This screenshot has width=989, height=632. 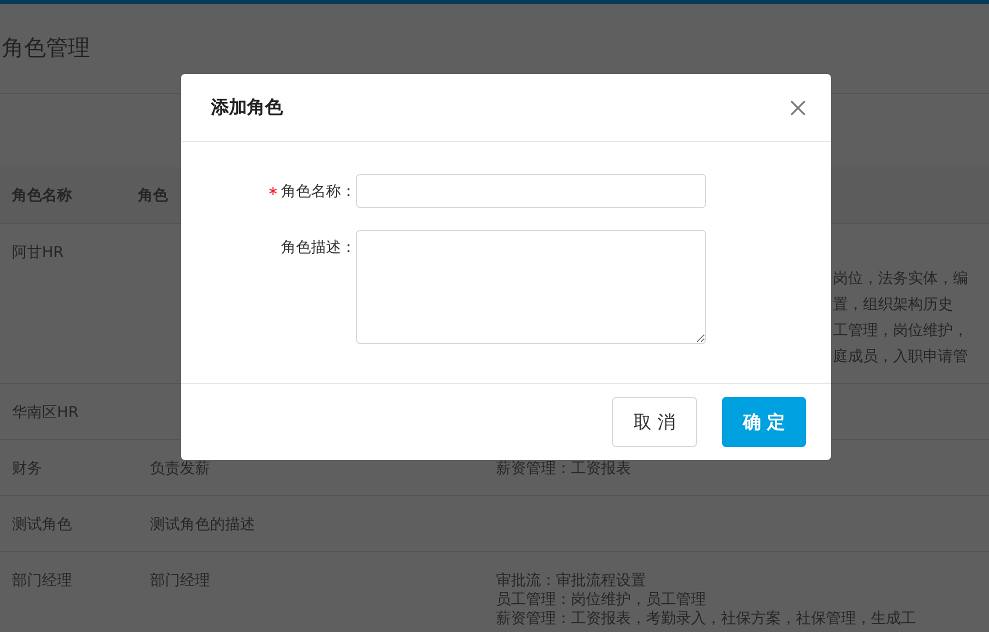 What do you see at coordinates (202, 524) in the screenshot?
I see `role-description: 测试角色的描述` at bounding box center [202, 524].